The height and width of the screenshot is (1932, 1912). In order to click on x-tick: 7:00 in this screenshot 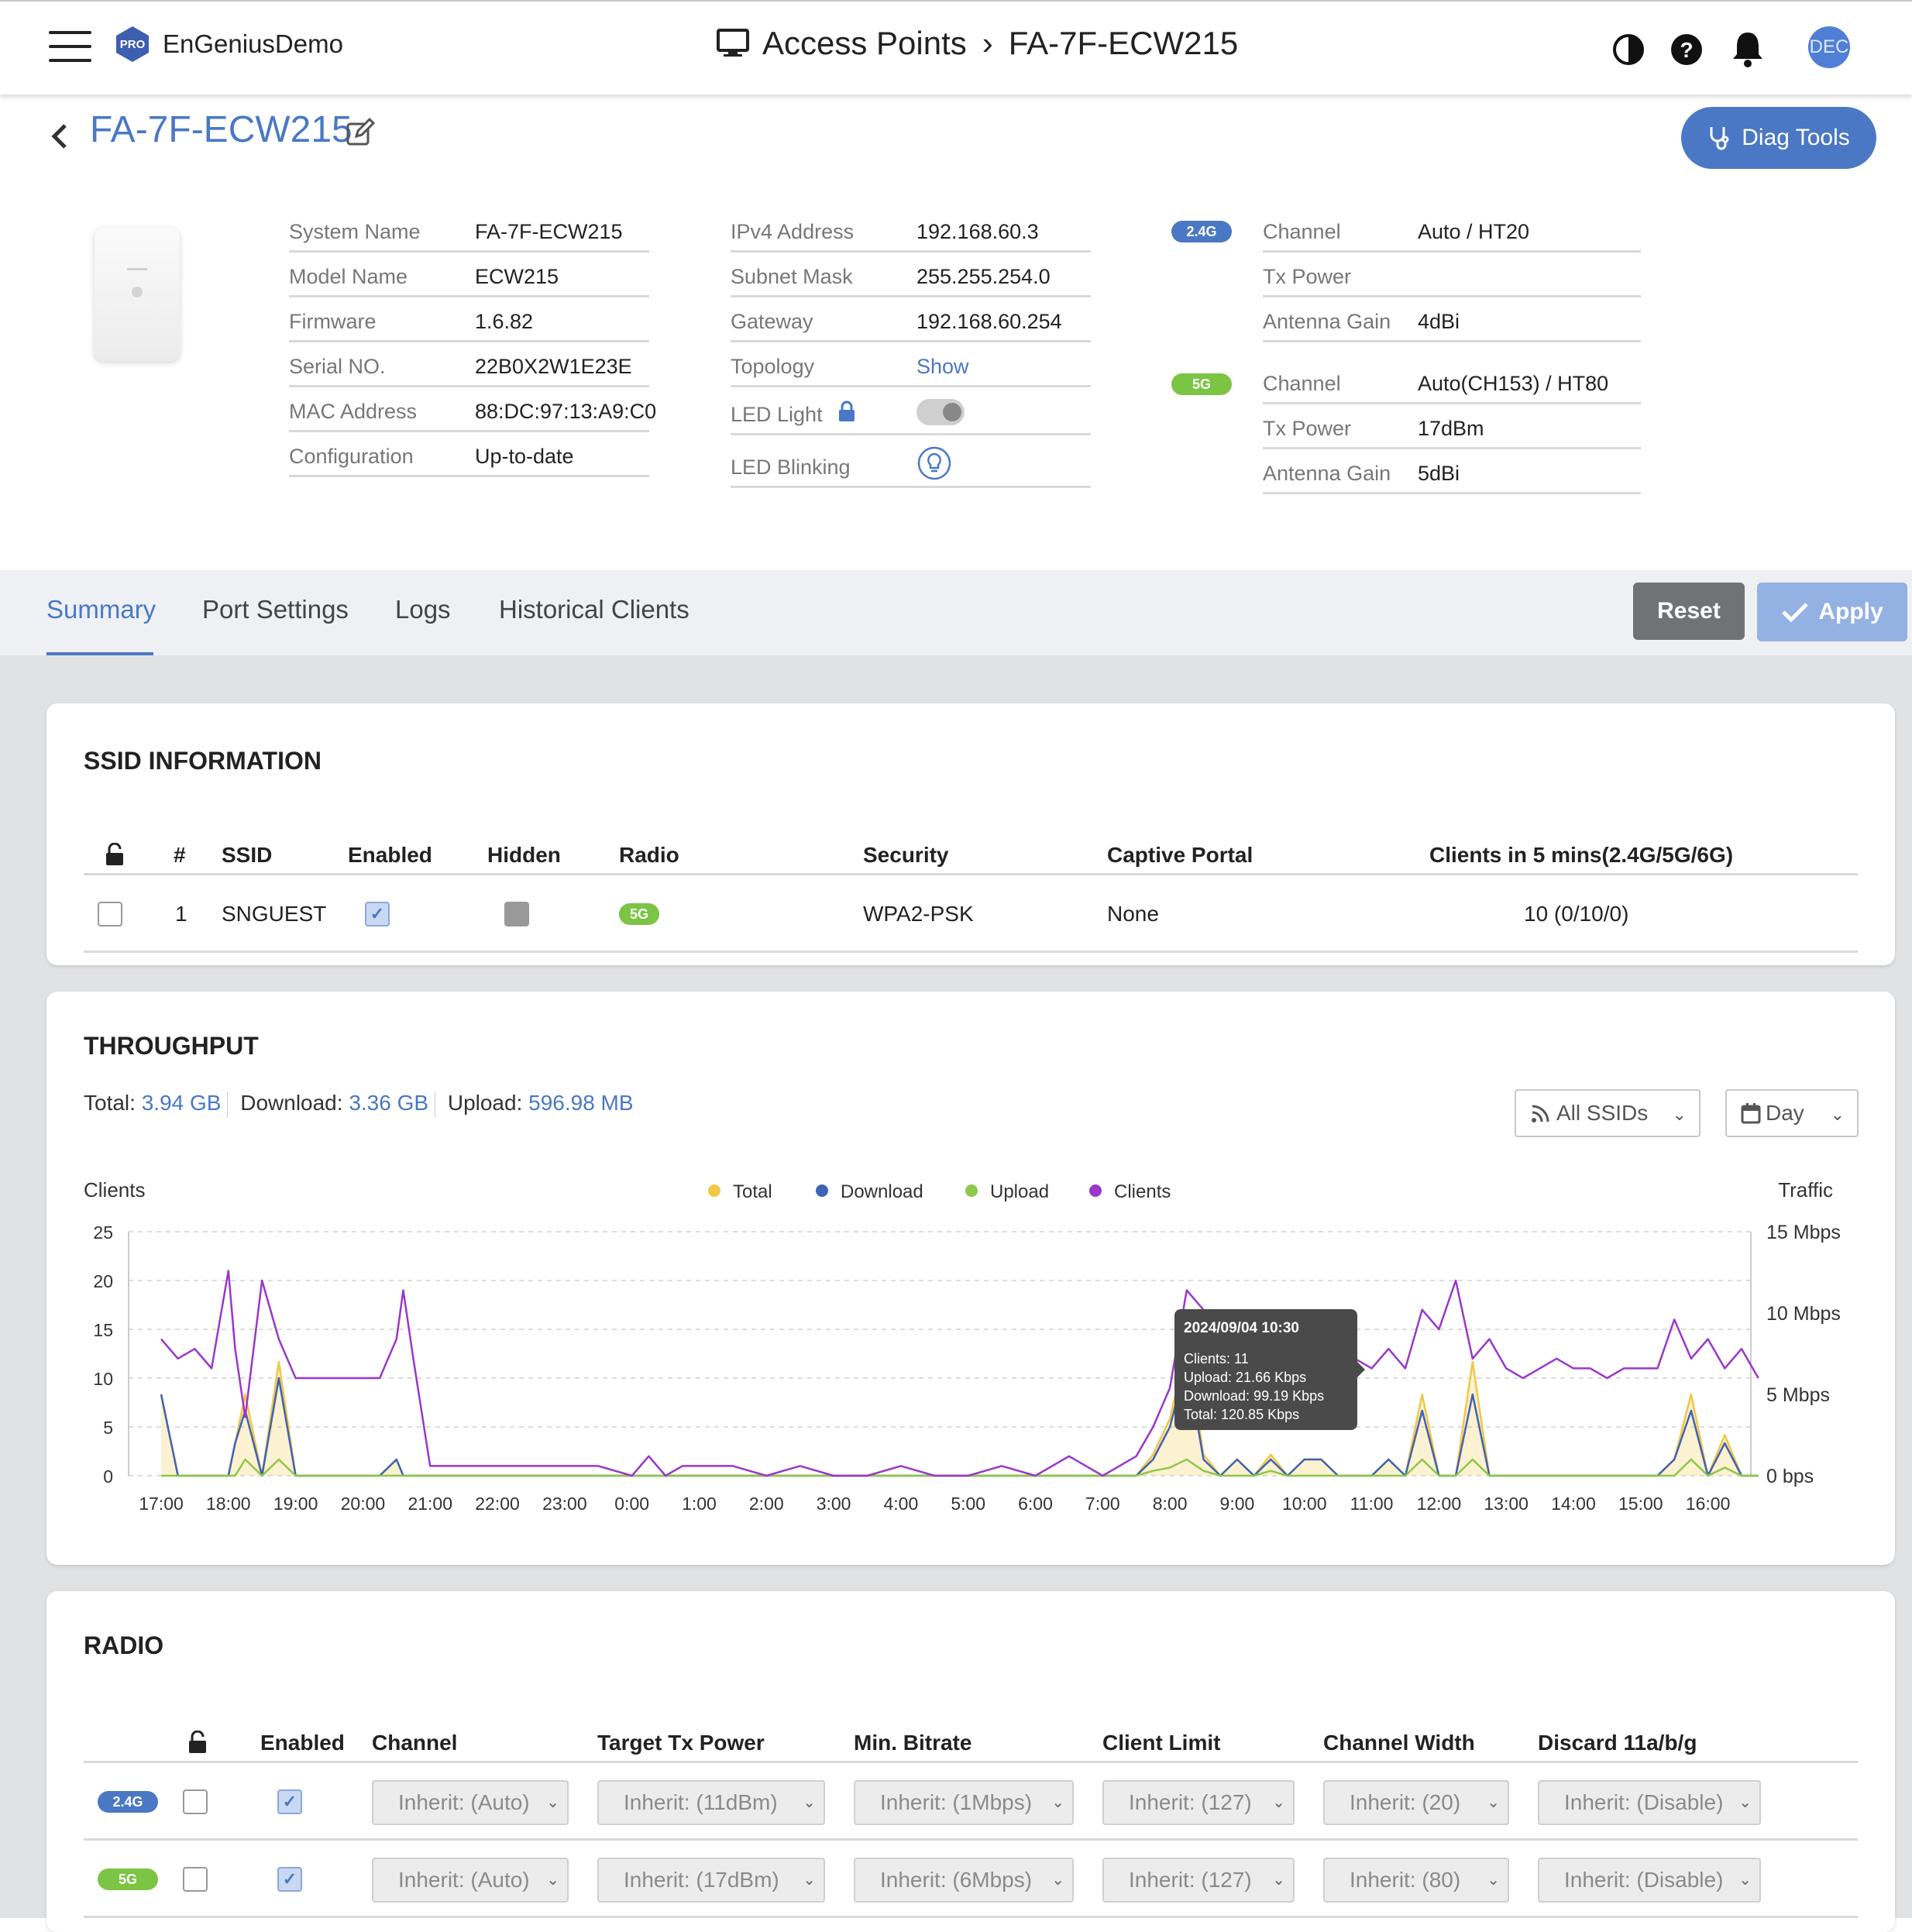, I will do `click(1102, 1504)`.